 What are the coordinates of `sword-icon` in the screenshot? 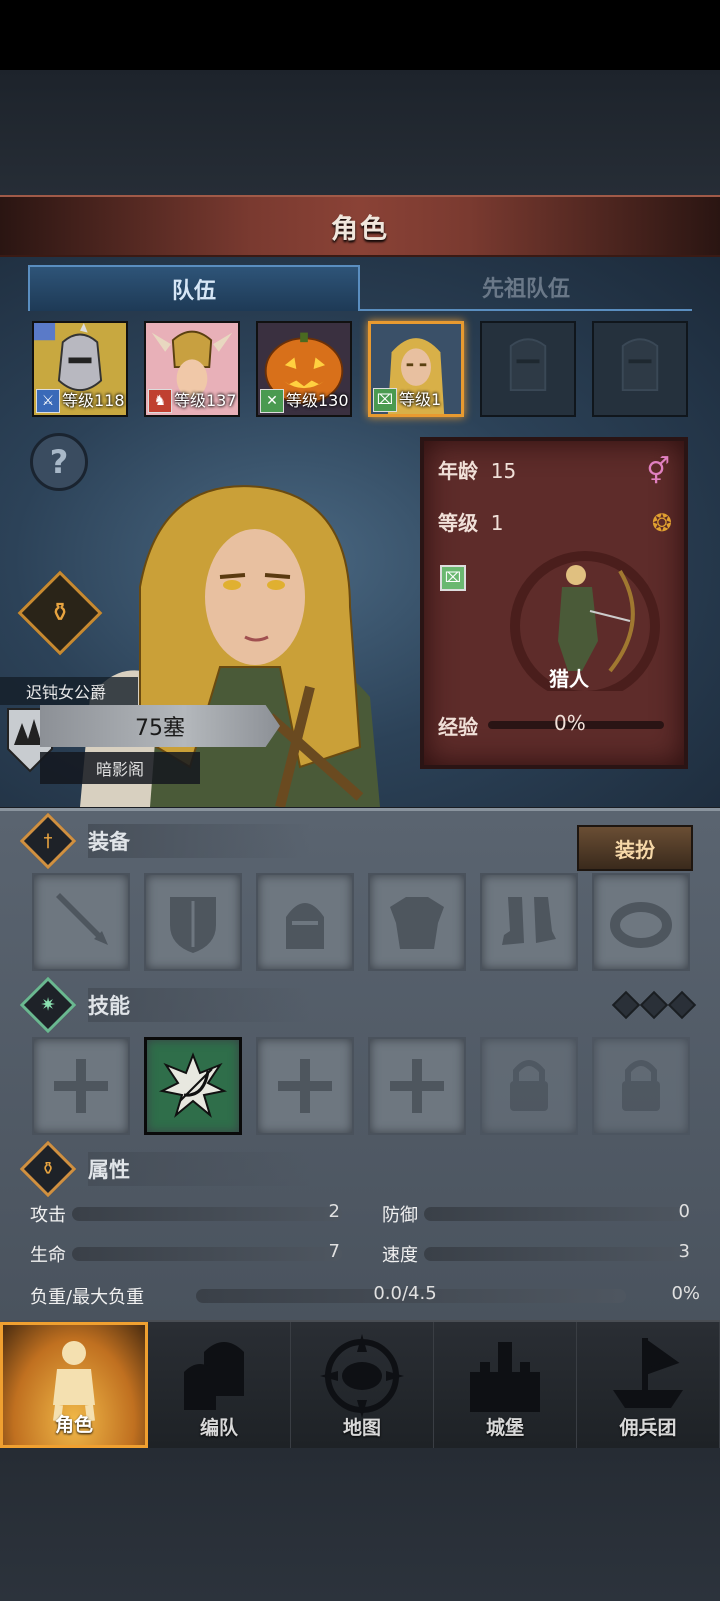 It's located at (82, 919).